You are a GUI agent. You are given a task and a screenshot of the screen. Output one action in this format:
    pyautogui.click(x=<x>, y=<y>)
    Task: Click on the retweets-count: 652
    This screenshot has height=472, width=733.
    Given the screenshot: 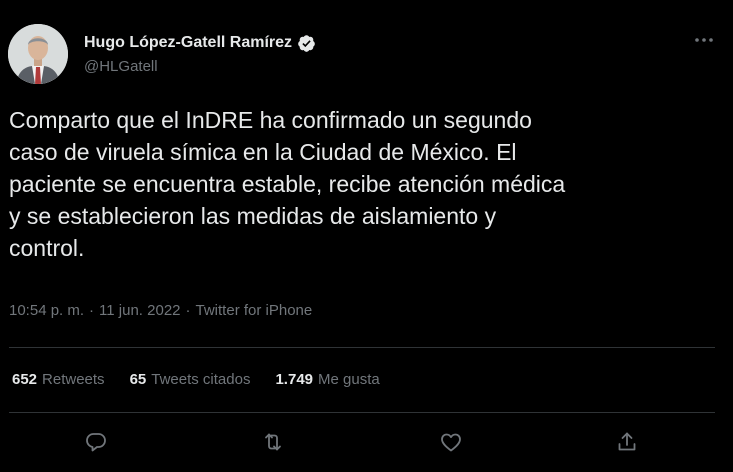 What is the action you would take?
    pyautogui.click(x=25, y=379)
    